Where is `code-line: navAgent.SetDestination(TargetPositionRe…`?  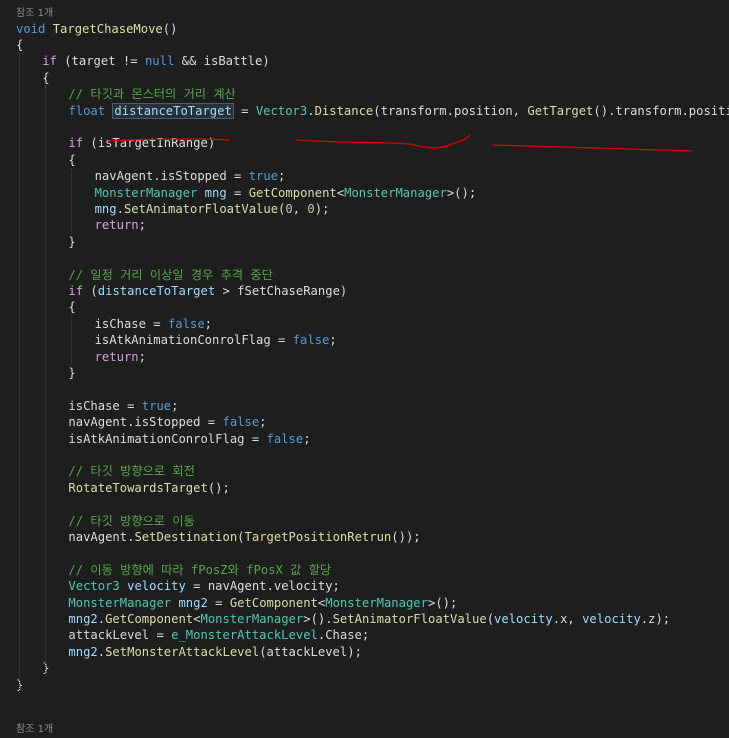
code-line: navAgent.SetDestination(TargetPositionRe… is located at coordinates (244, 537).